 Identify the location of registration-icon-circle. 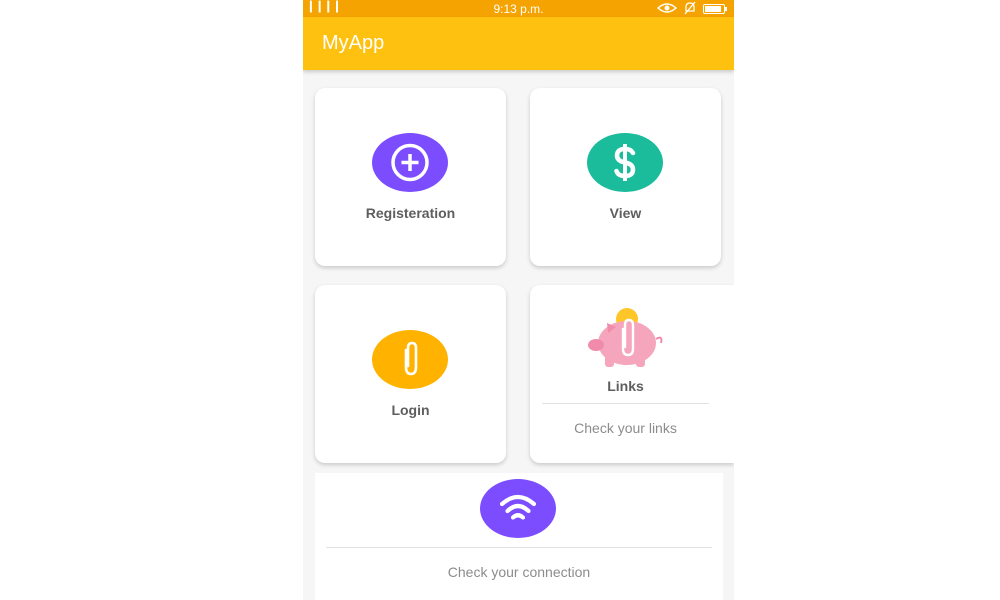
(410, 162).